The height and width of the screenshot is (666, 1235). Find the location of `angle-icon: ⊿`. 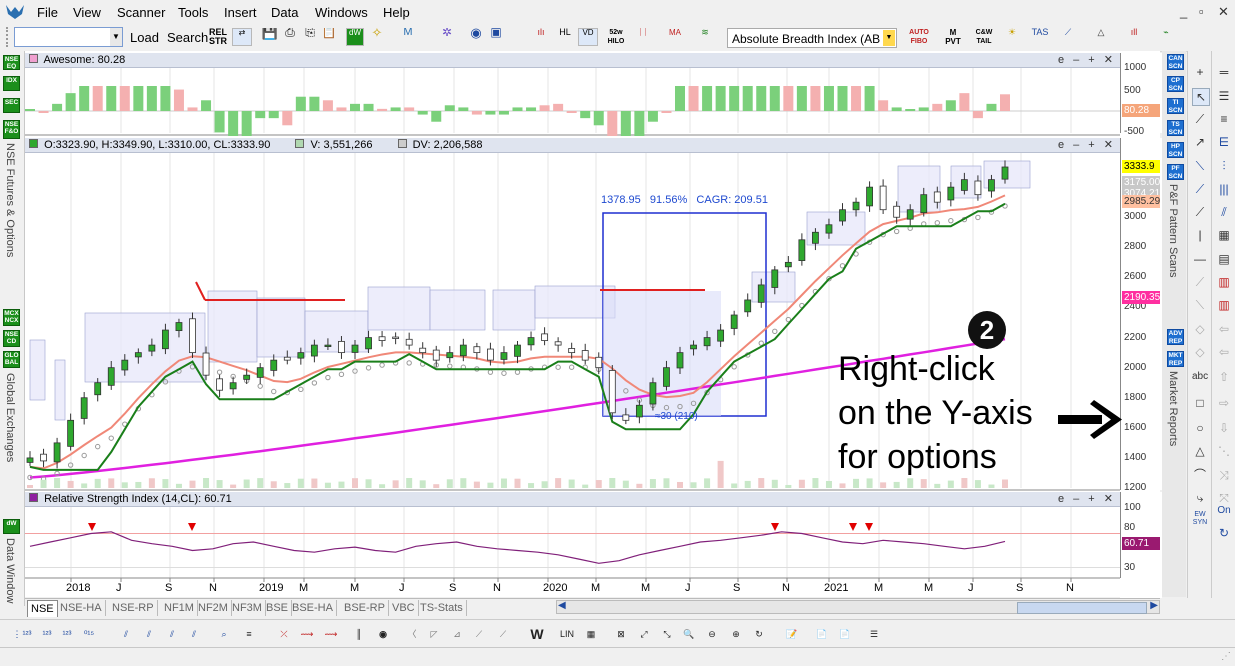

angle-icon: ⊿ is located at coordinates (457, 634).